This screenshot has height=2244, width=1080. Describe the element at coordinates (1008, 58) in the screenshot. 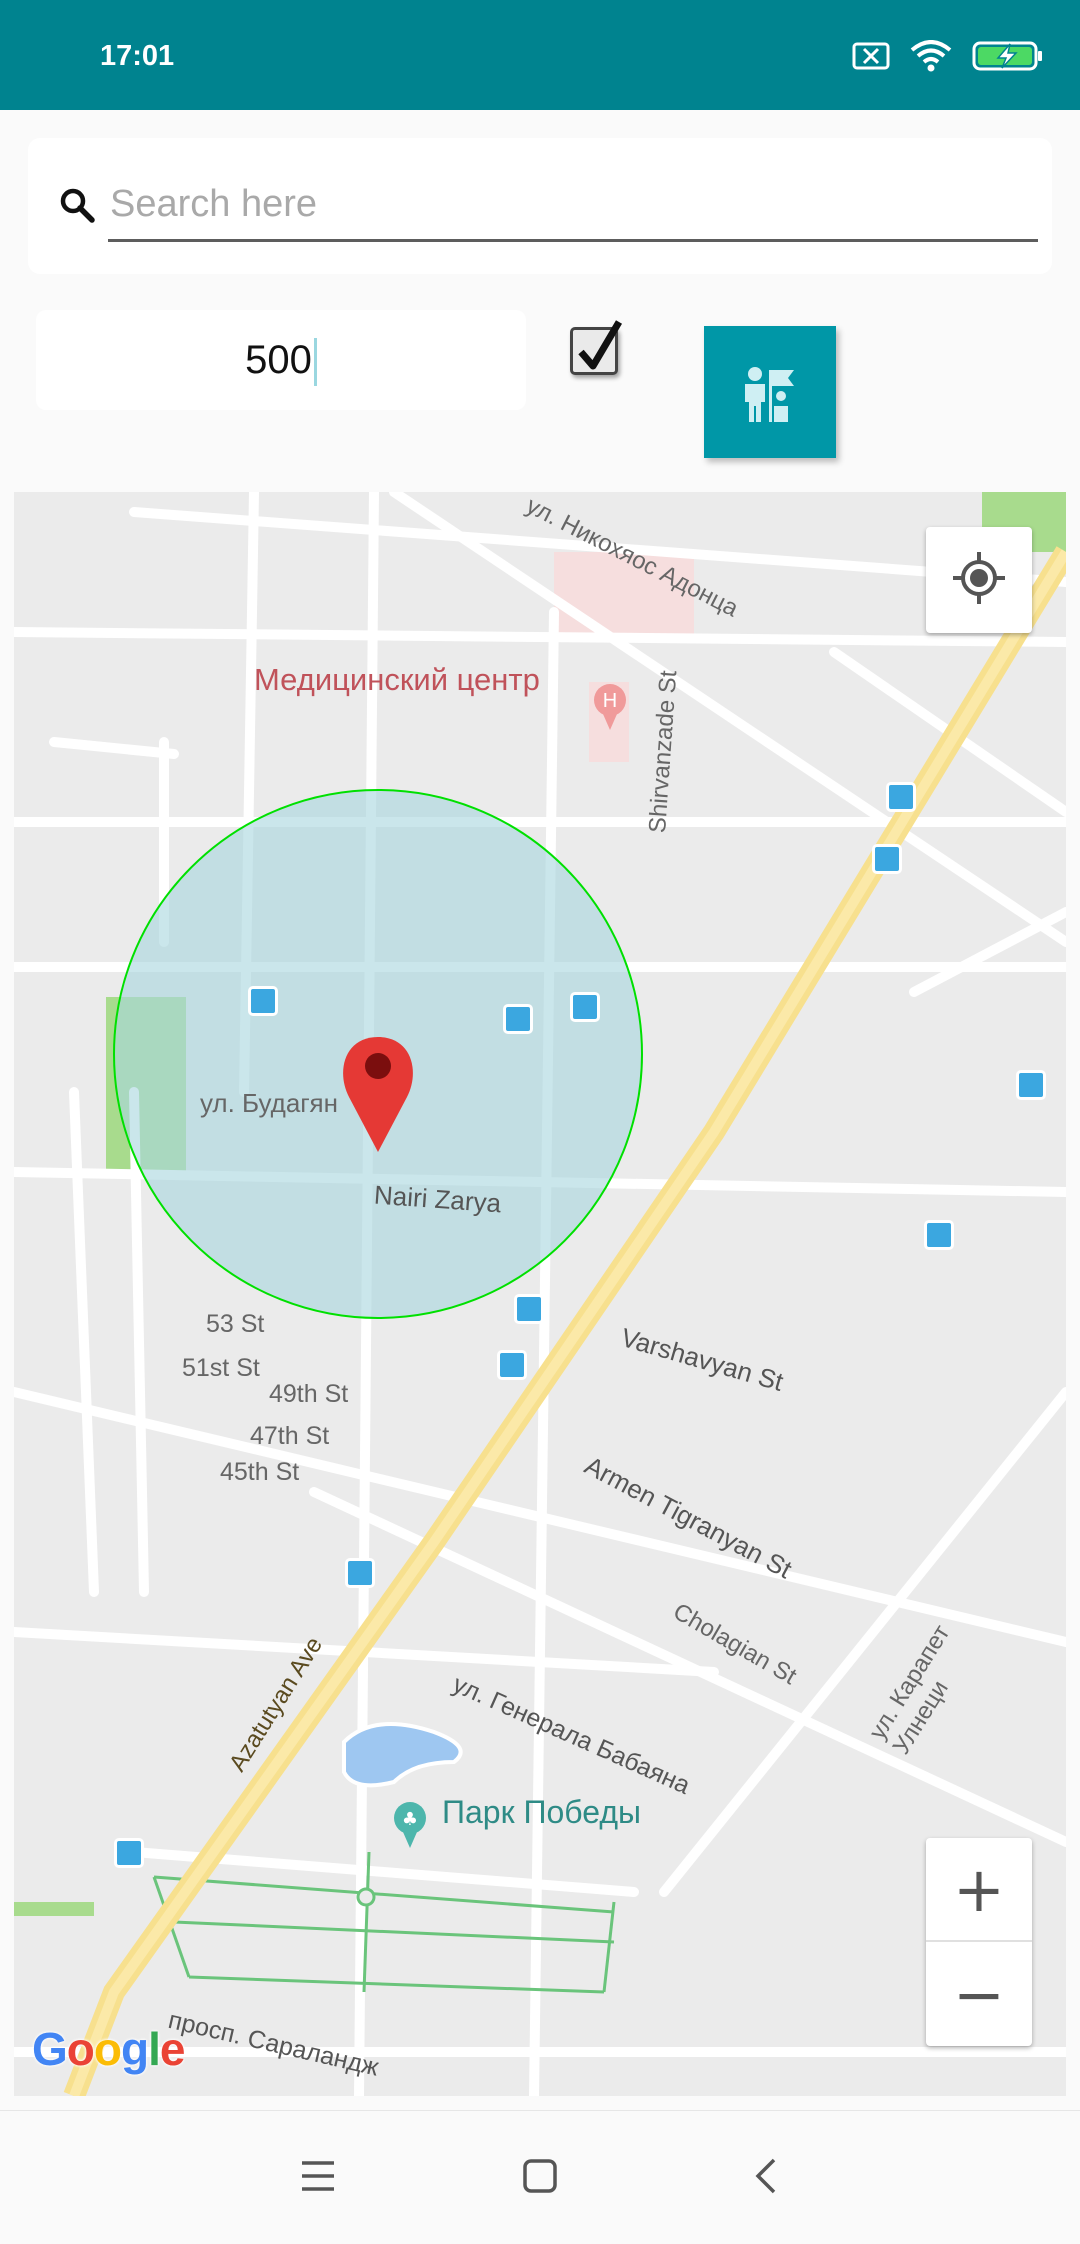

I see `battery-charging-icon` at that location.